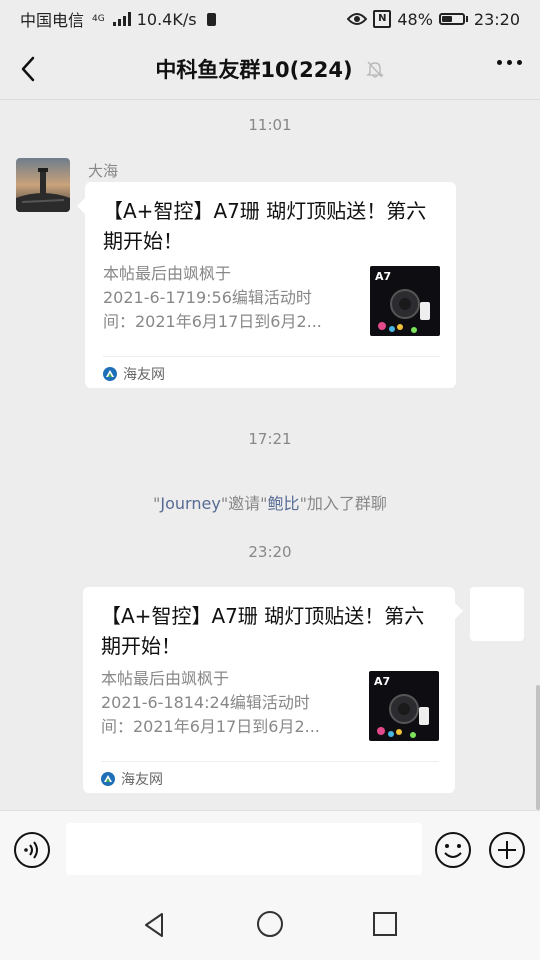  I want to click on status-bar-right: N 48% 23:20, so click(433, 19).